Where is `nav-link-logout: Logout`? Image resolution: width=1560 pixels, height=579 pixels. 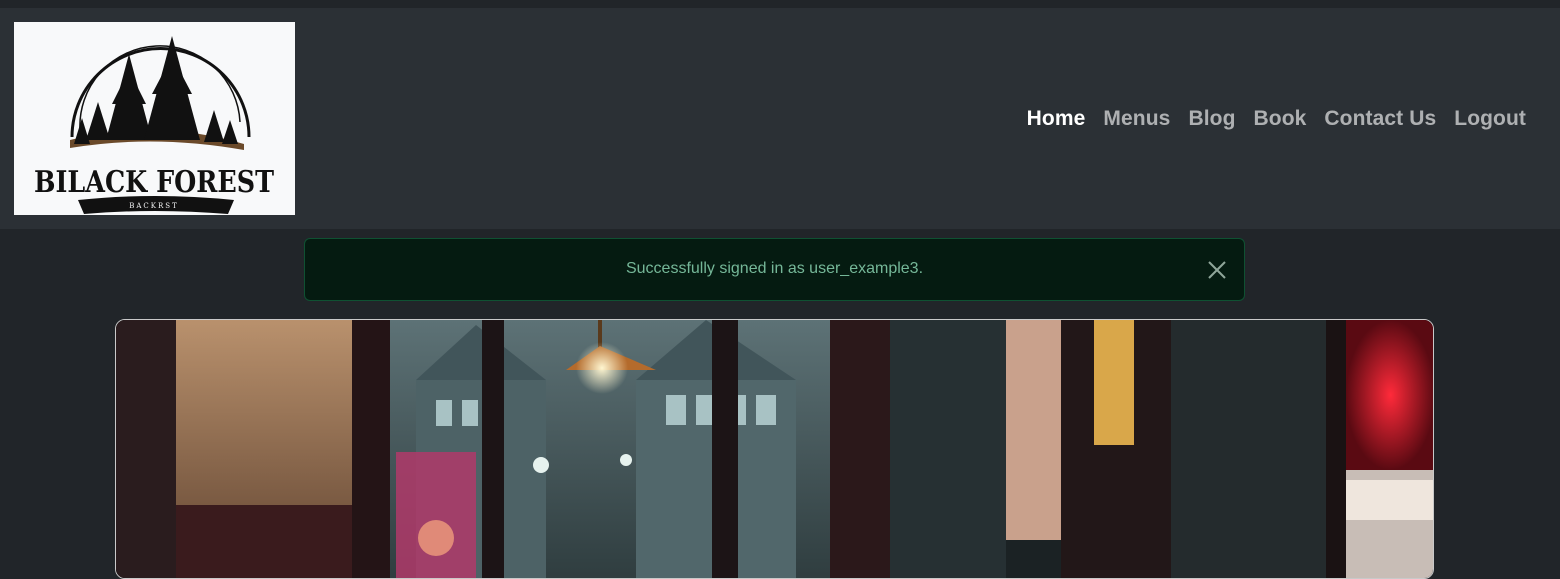
nav-link-logout: Logout is located at coordinates (1490, 119).